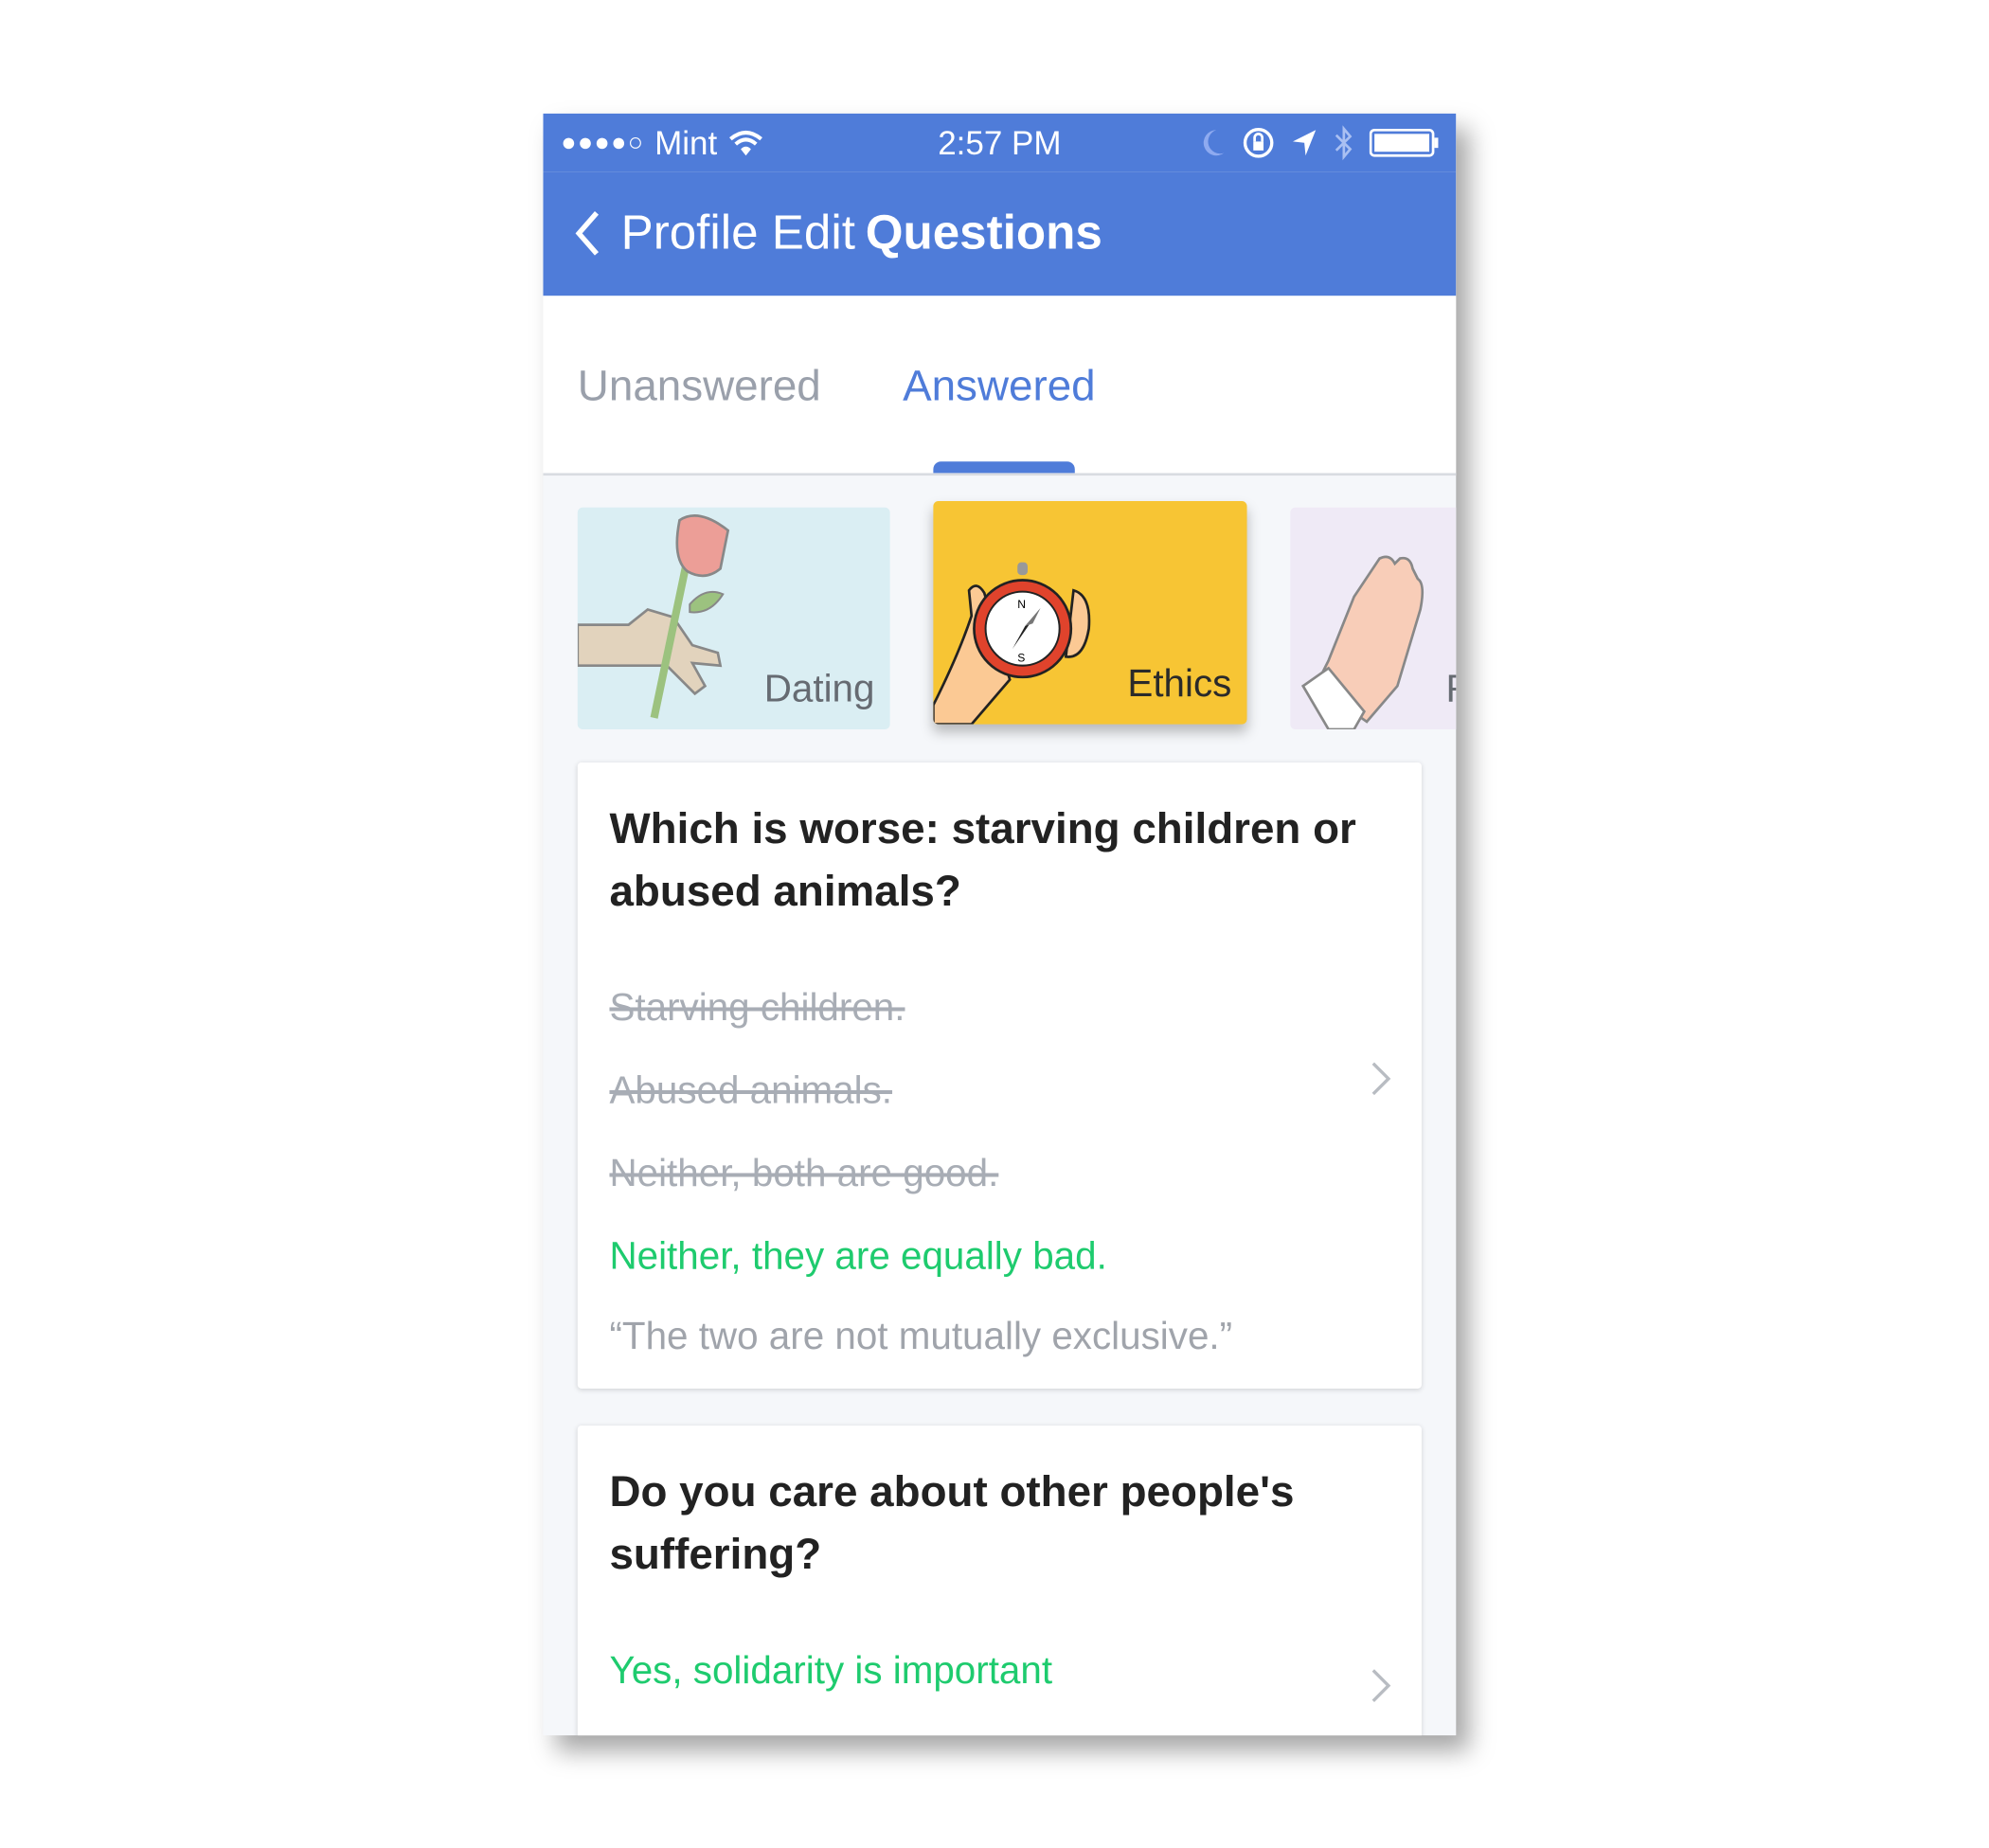 This screenshot has height=1848, width=1989. Describe the element at coordinates (757, 1008) in the screenshot. I see `answer-option: Starving children.` at that location.